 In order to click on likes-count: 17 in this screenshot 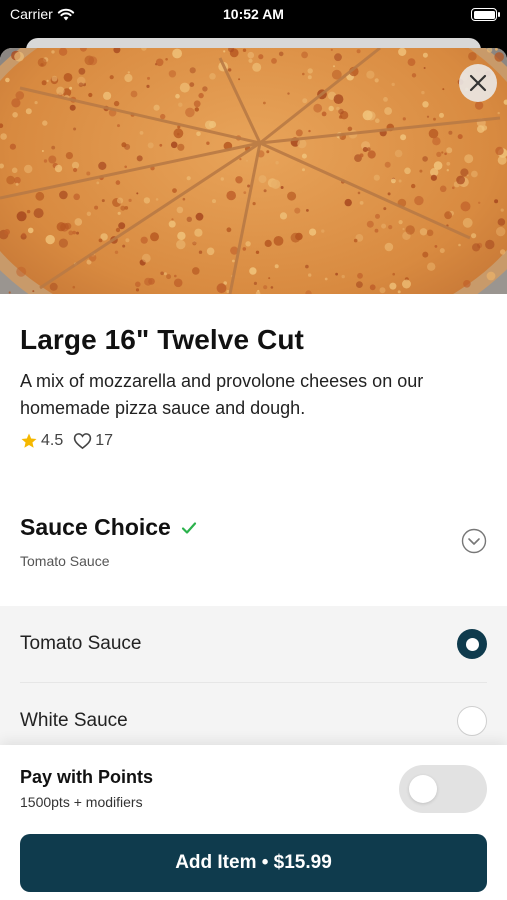, I will do `click(104, 440)`.